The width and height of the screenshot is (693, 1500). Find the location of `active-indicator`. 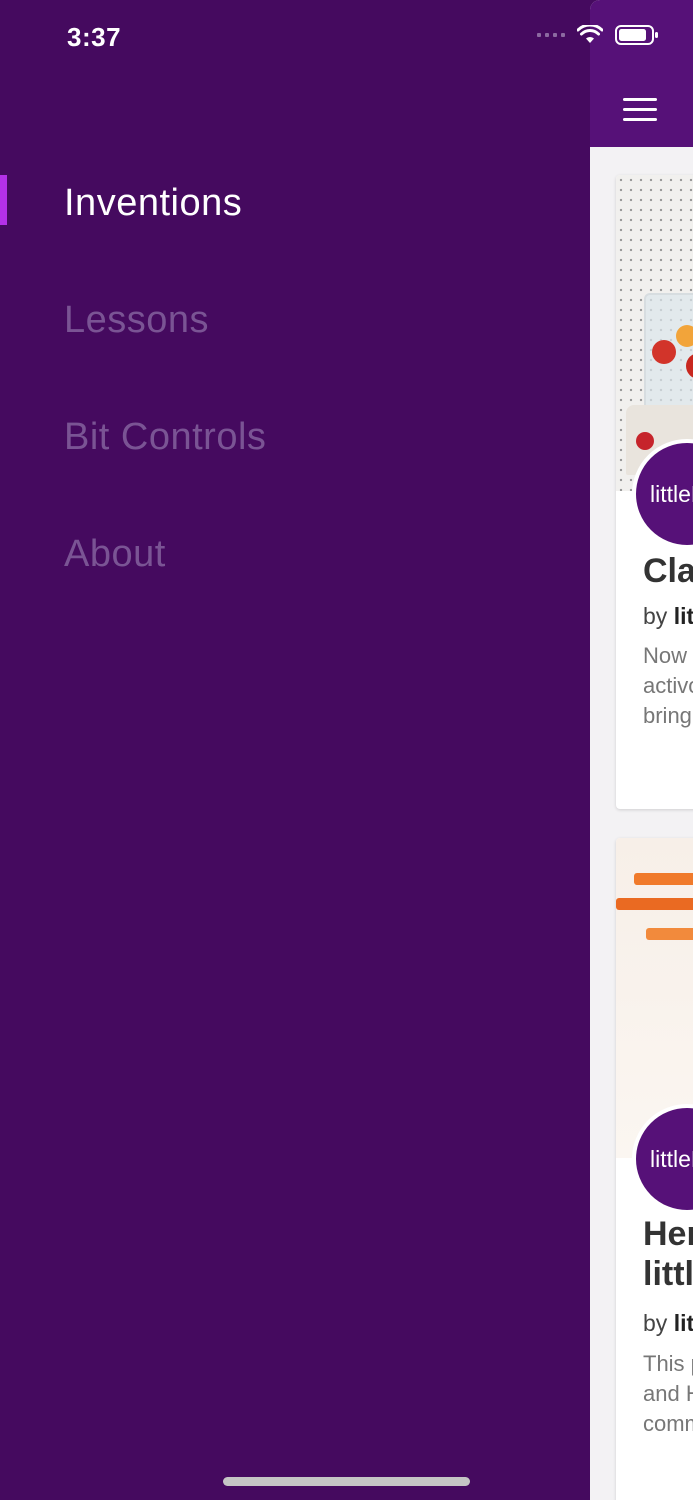

active-indicator is located at coordinates (3, 200).